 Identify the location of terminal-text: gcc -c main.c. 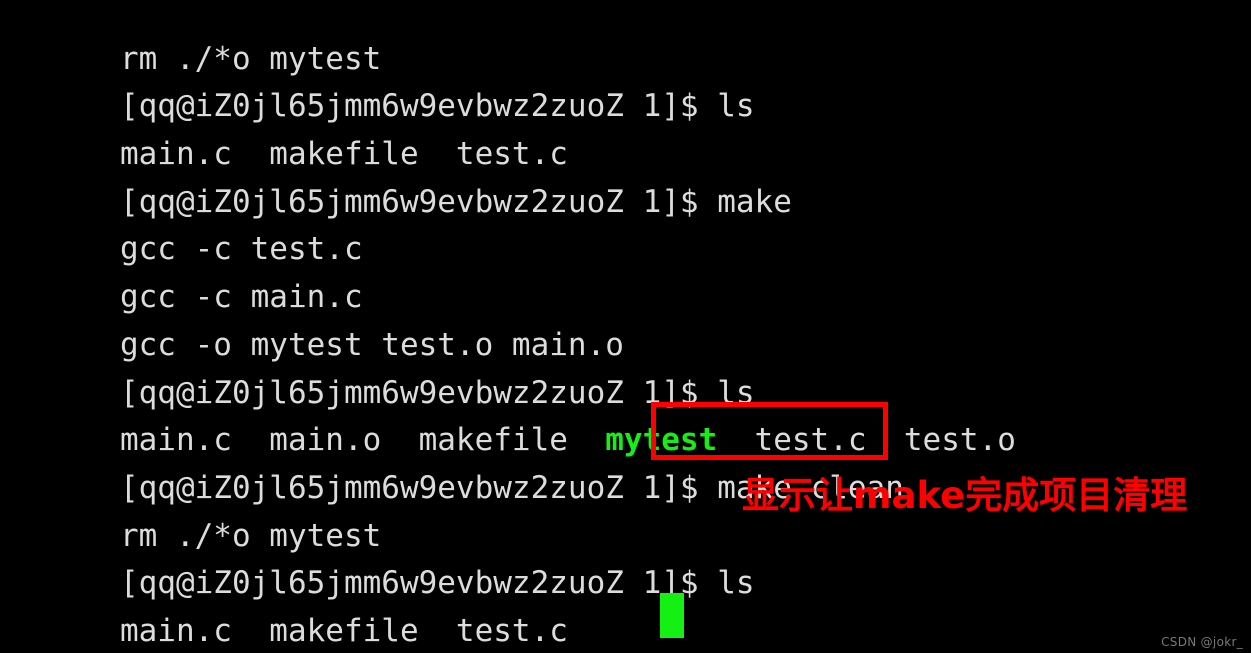
(241, 297).